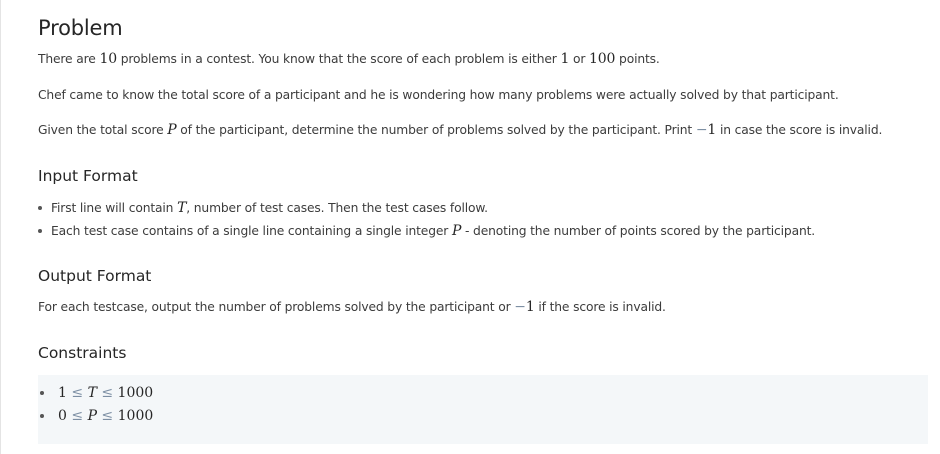 This screenshot has height=454, width=940. I want to click on constraints-box, so click(483, 409).